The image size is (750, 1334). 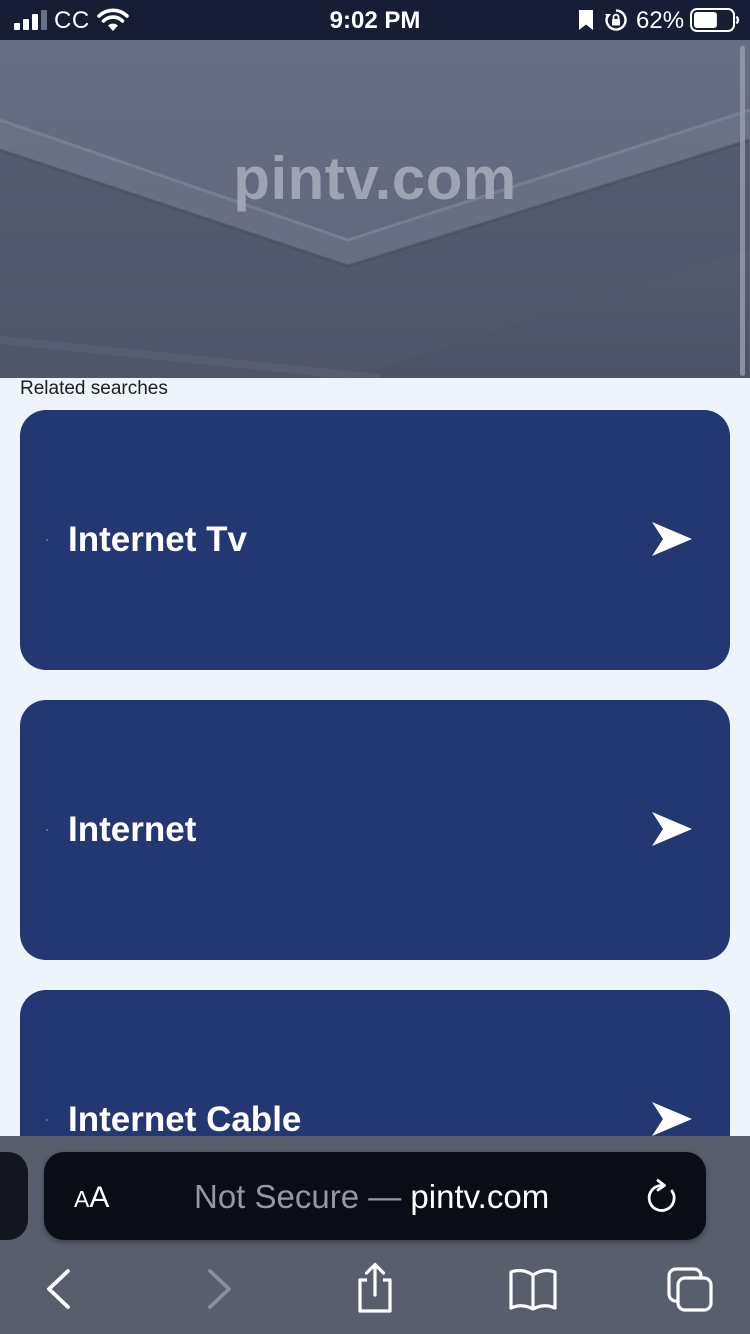 What do you see at coordinates (375, 1288) in the screenshot?
I see `share-icon` at bounding box center [375, 1288].